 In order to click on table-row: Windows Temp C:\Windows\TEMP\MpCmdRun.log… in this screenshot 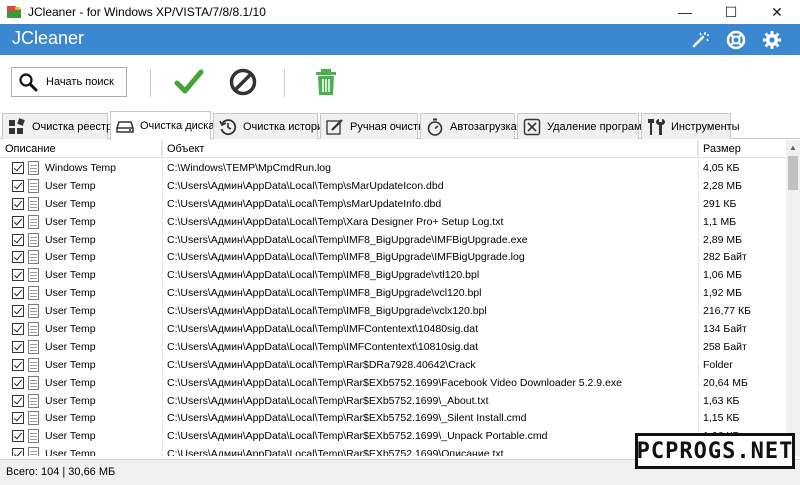, I will do `click(393, 168)`.